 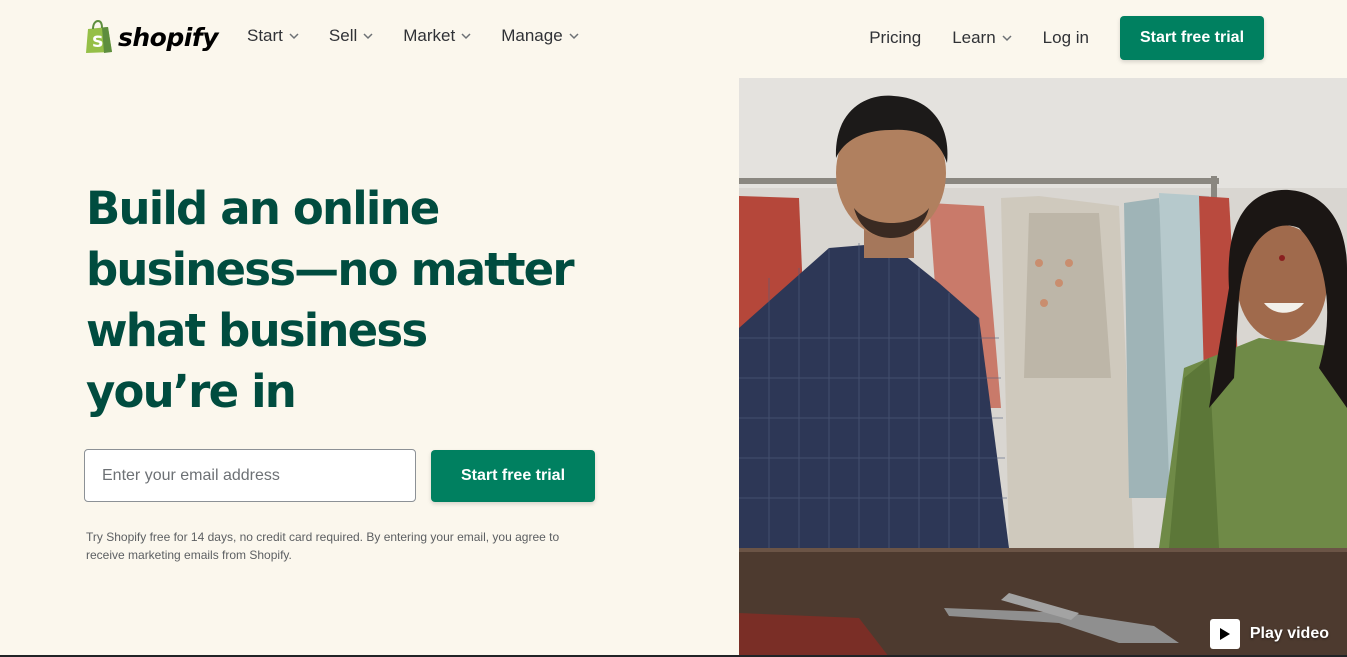 I want to click on nav-market: Market, so click(x=437, y=36).